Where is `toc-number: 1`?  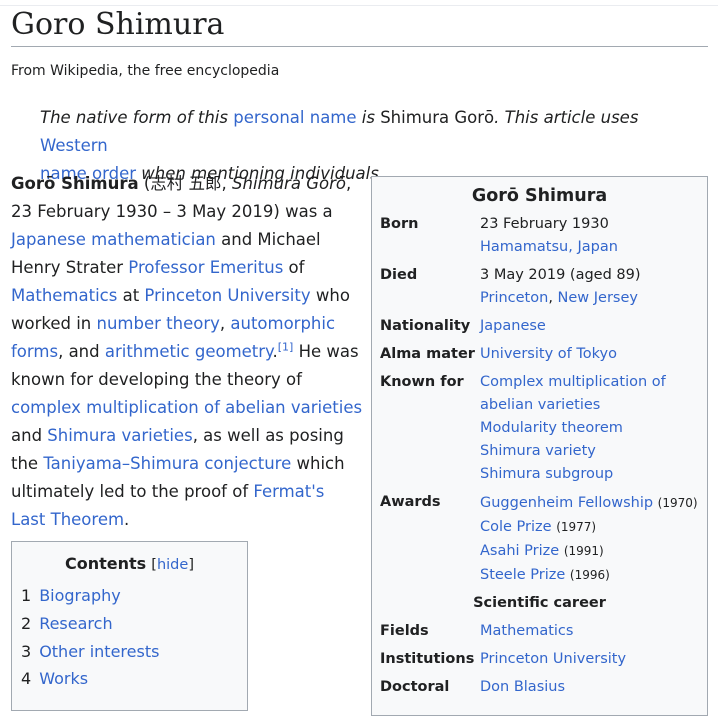 toc-number: 1 is located at coordinates (26, 595).